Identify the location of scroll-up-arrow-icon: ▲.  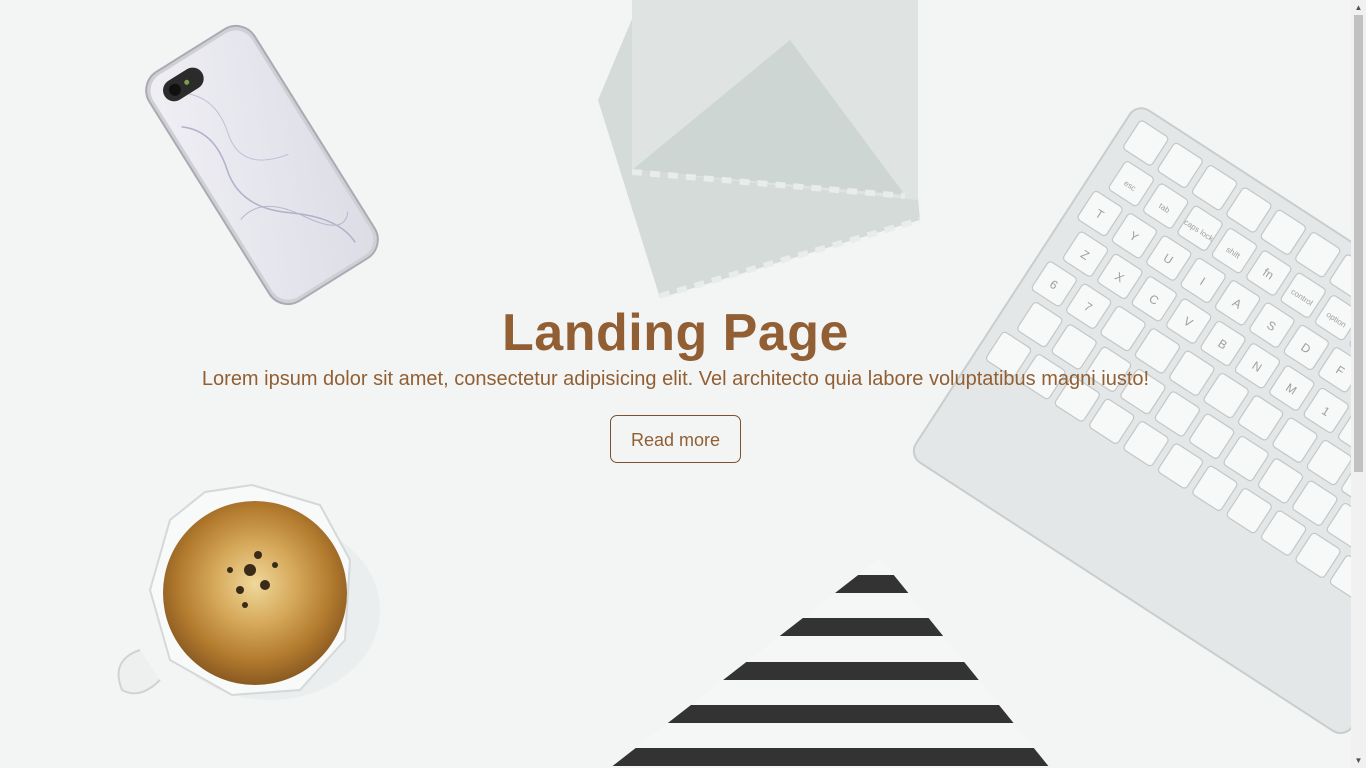
(1358, 7).